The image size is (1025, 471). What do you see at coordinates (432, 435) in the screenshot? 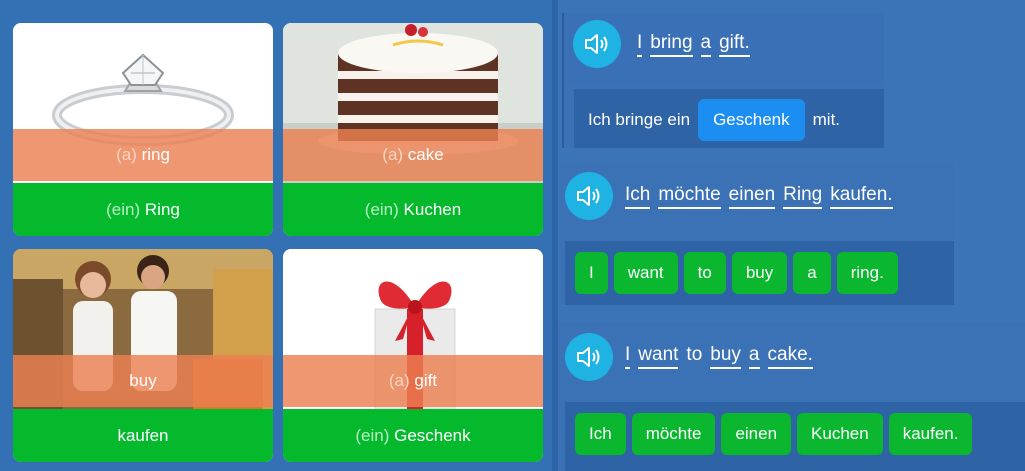
I see `footer-word: Geschenk` at bounding box center [432, 435].